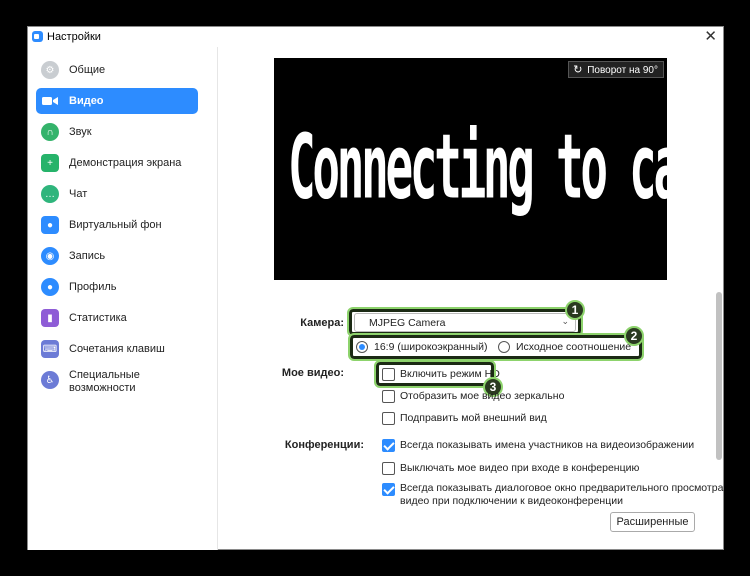  What do you see at coordinates (578, 70) in the screenshot?
I see `rotate-icon: ↻` at bounding box center [578, 70].